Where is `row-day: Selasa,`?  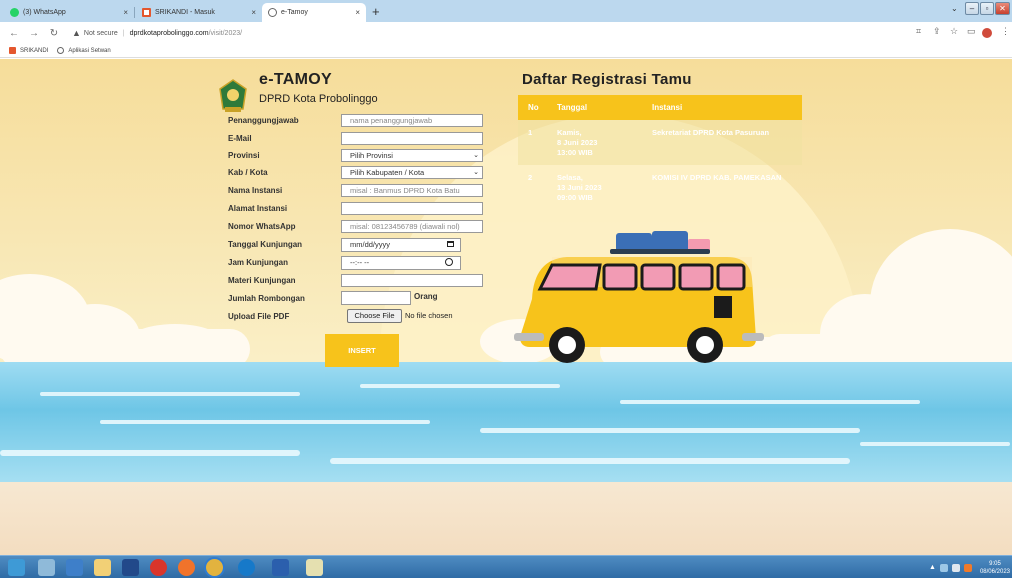
row-day: Selasa, is located at coordinates (570, 177).